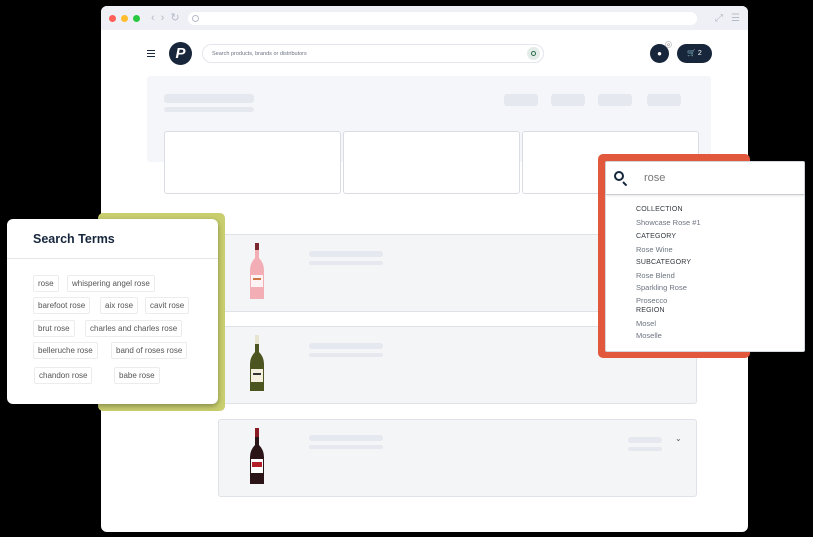 The width and height of the screenshot is (813, 537). I want to click on autocomplete-query: rose, so click(655, 178).